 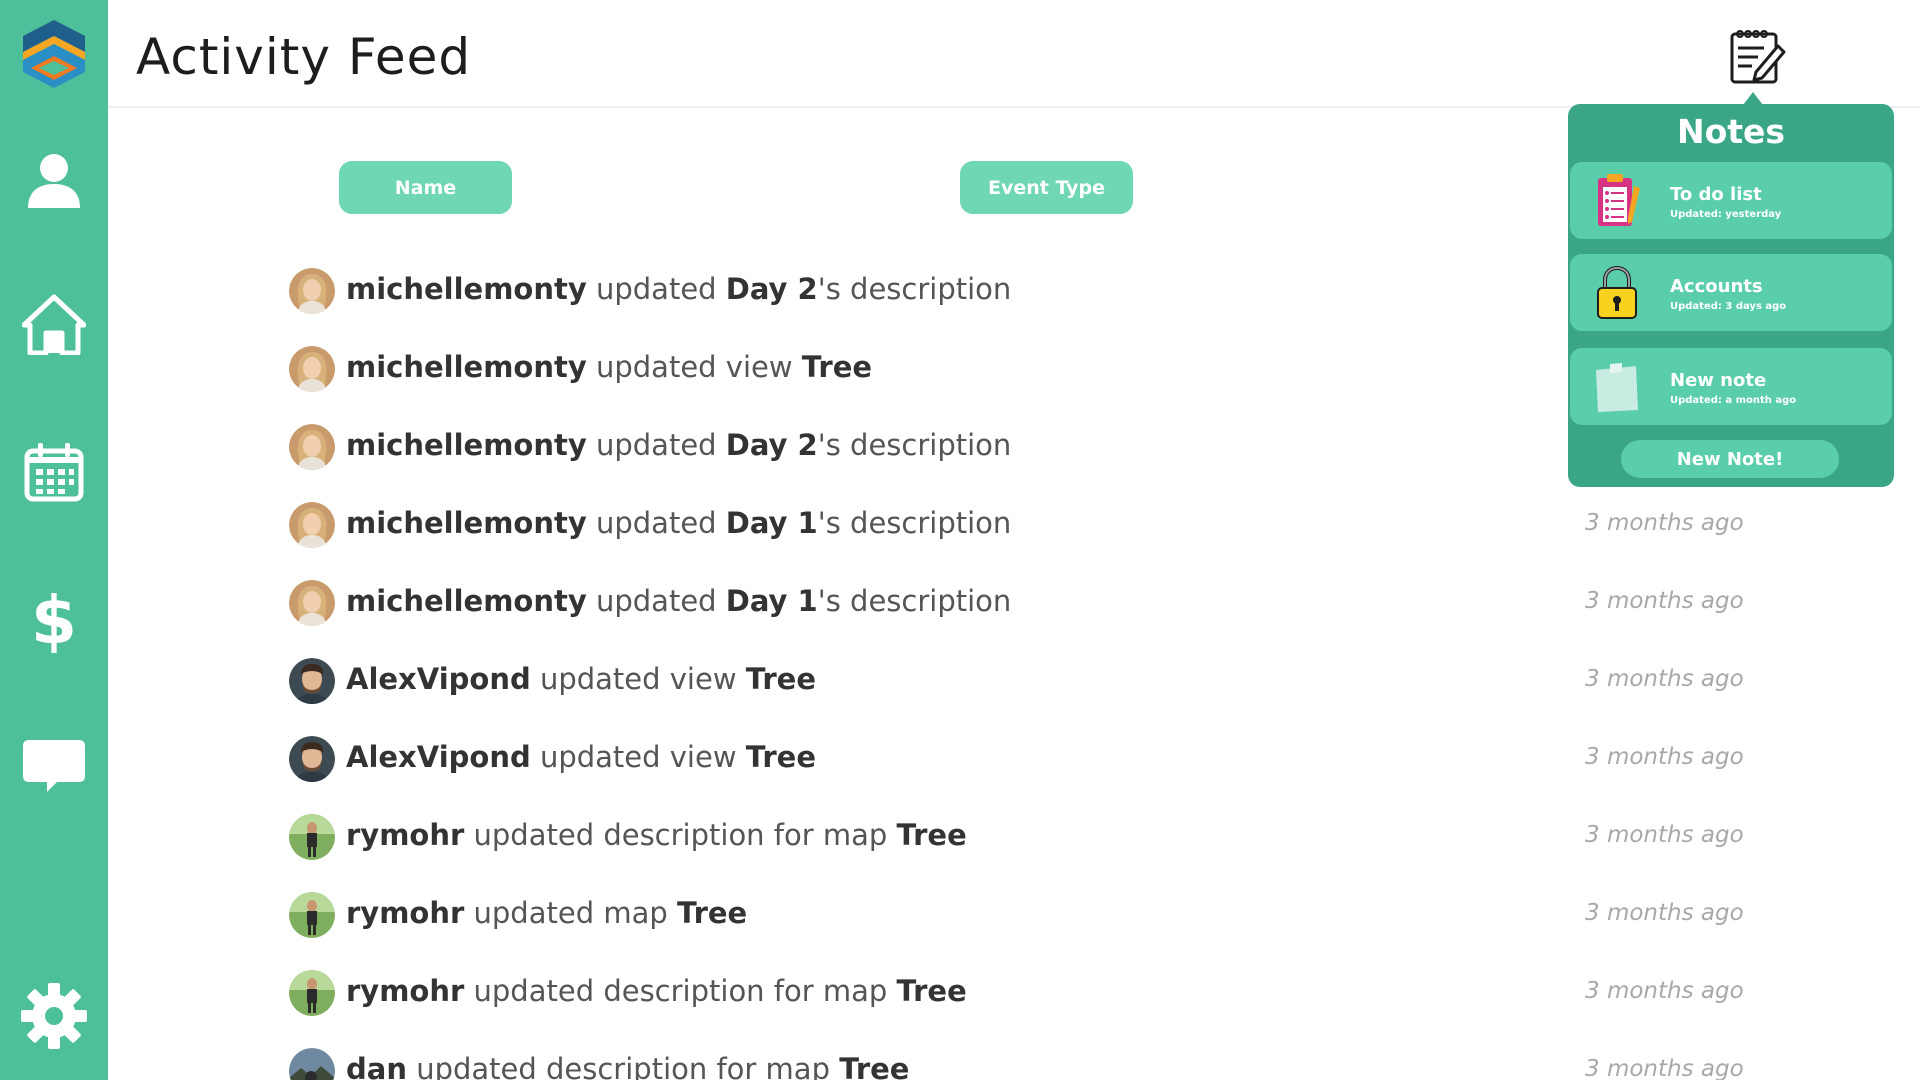 I want to click on sidebar-item-profile, so click(x=54, y=180).